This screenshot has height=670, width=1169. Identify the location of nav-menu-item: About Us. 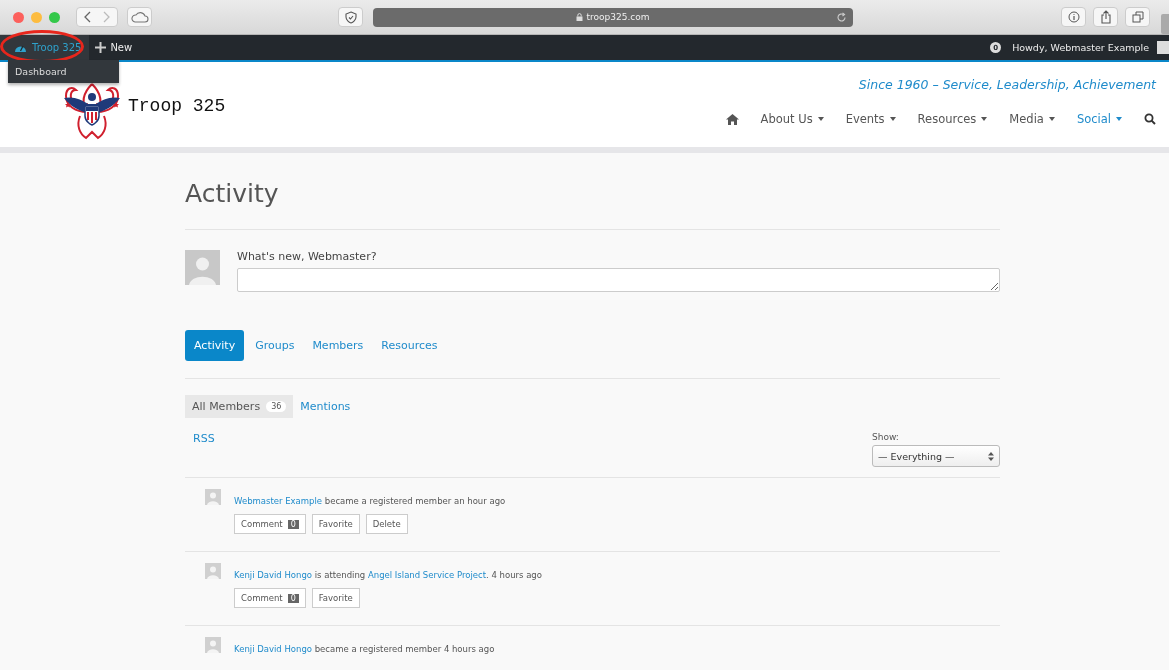
(792, 119).